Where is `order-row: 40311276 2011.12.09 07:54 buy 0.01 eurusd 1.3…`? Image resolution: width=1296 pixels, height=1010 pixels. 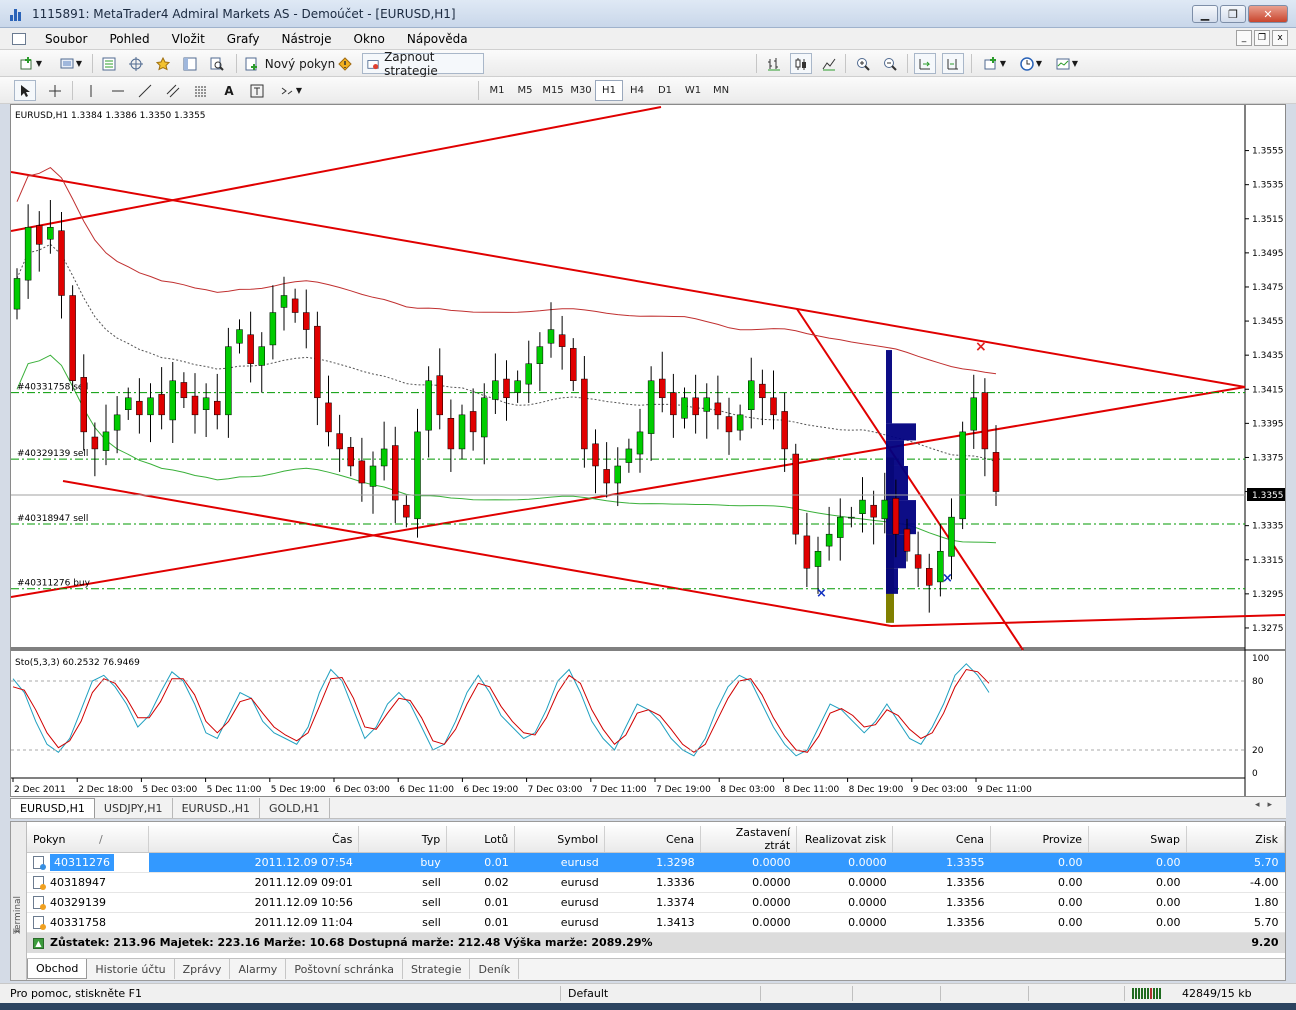
order-row: 40311276 2011.12.09 07:54 buy 0.01 eurusd 1.3… is located at coordinates (656, 862).